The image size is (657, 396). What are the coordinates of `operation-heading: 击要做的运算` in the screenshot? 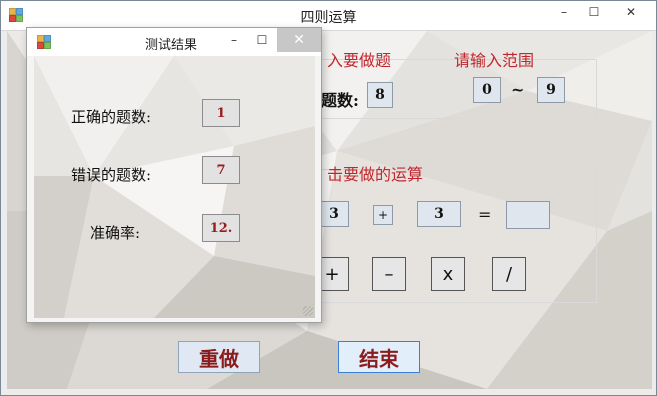 It's located at (375, 174).